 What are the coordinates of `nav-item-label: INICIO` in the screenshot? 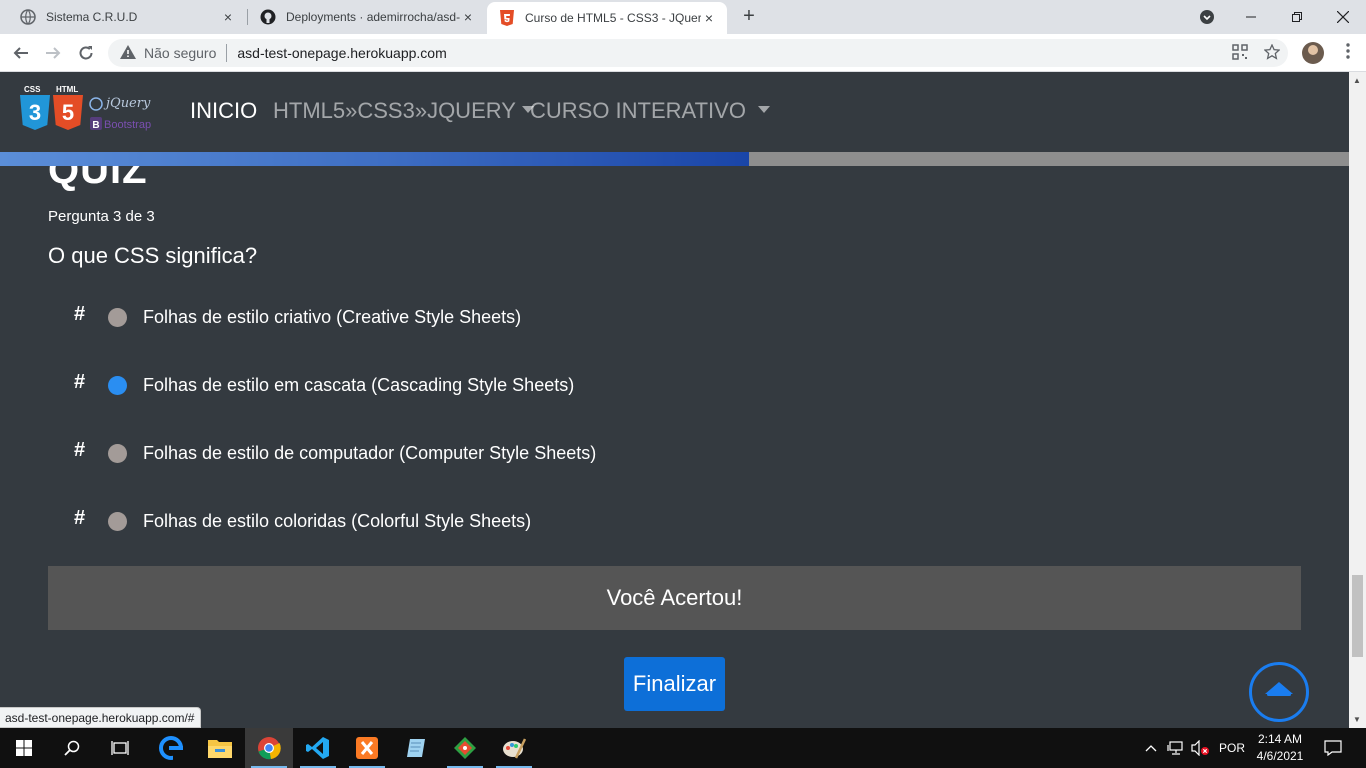 It's located at (224, 110).